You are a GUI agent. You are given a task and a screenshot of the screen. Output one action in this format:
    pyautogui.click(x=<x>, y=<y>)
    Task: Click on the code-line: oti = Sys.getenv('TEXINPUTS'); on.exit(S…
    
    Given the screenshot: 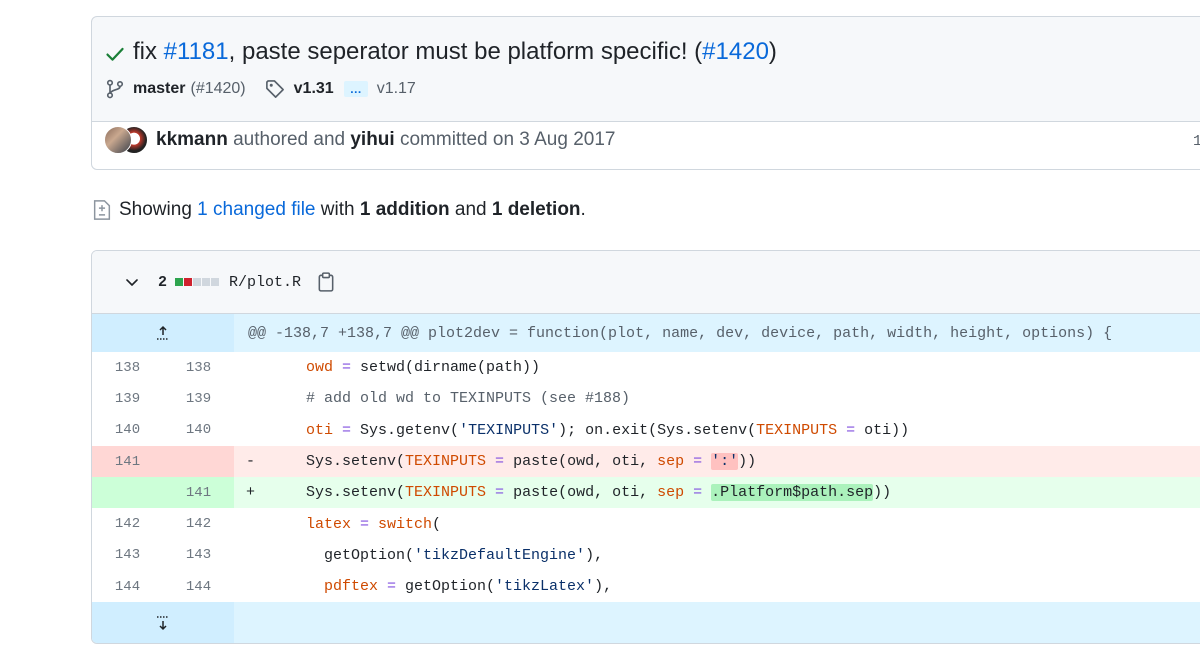 What is the action you would take?
    pyautogui.click(x=607, y=430)
    